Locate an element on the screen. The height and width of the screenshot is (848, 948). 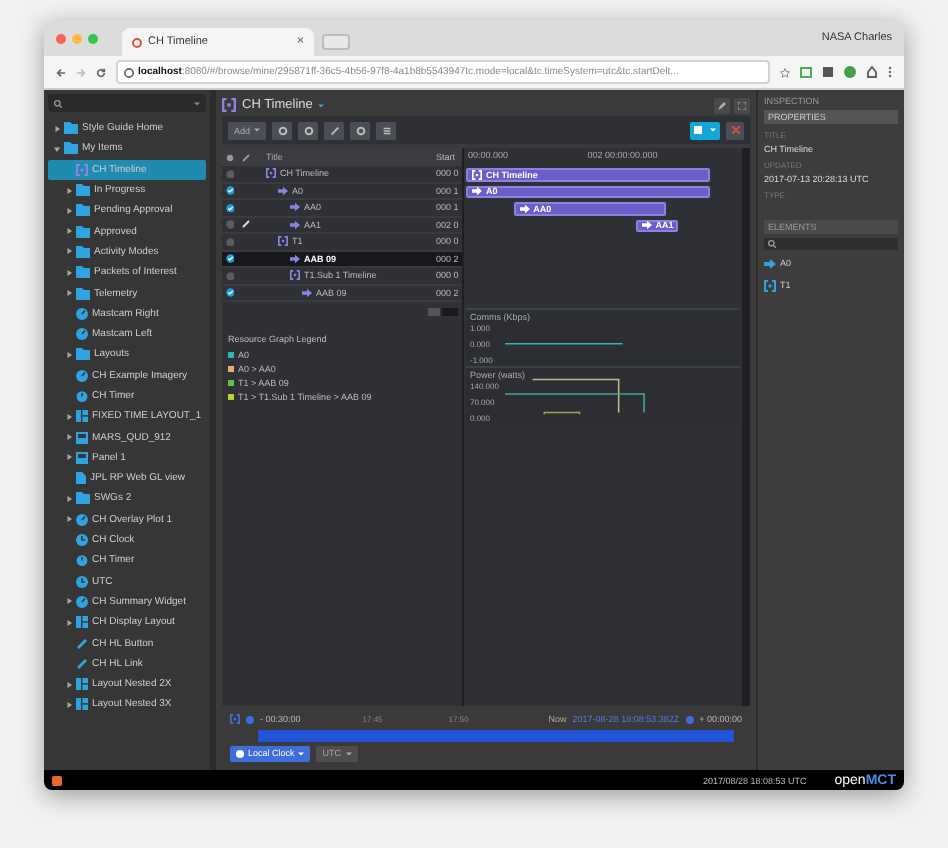
search-field is located at coordinates (127, 103).